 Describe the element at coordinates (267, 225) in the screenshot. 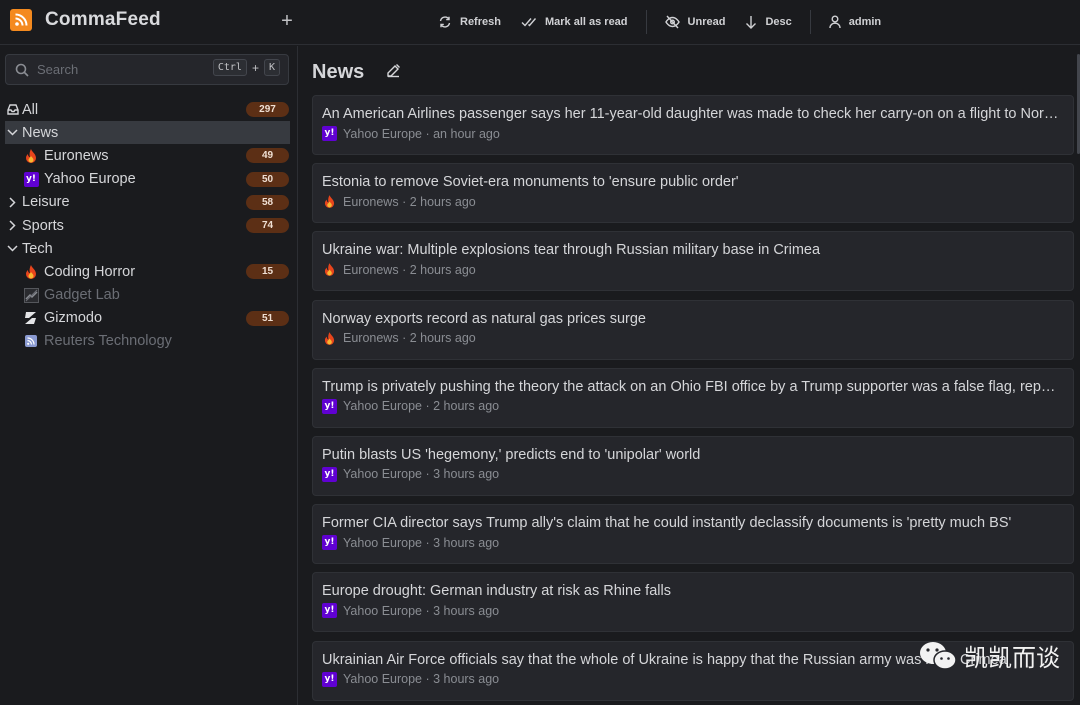

I see `unread-count-badge: 74` at that location.